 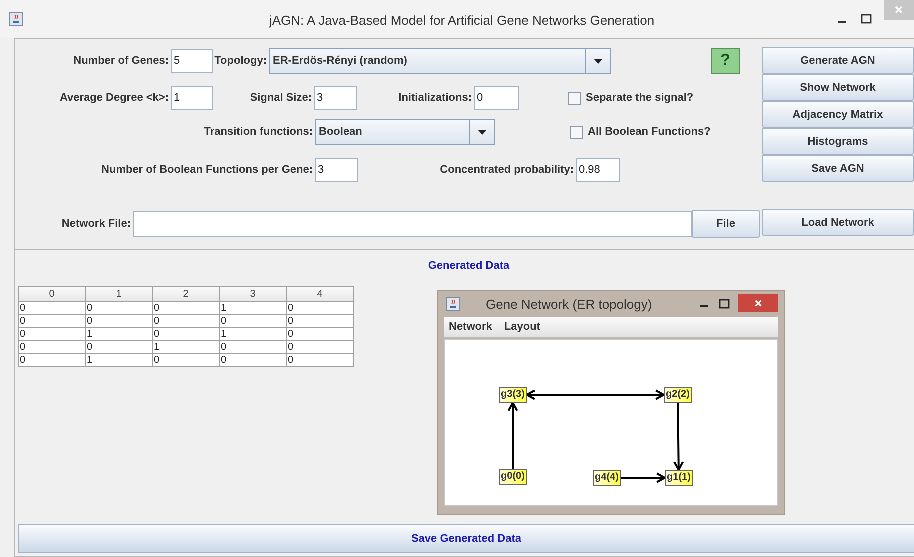 What do you see at coordinates (258, 132) in the screenshot?
I see `field-label: Transition functions:` at bounding box center [258, 132].